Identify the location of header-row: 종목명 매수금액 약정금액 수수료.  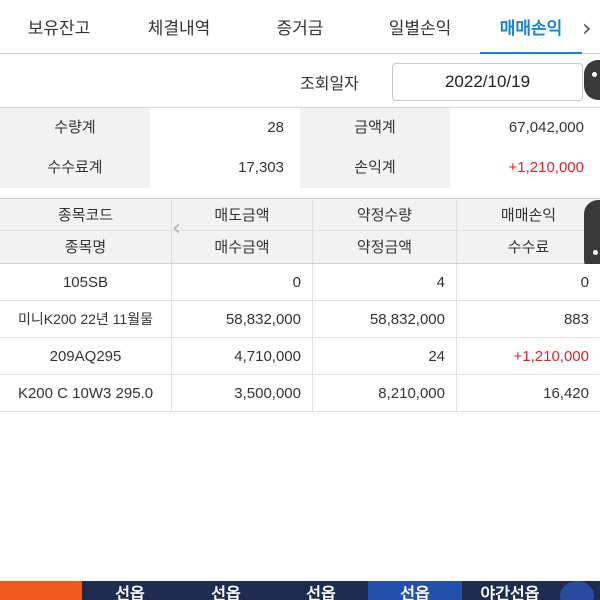
(300, 247).